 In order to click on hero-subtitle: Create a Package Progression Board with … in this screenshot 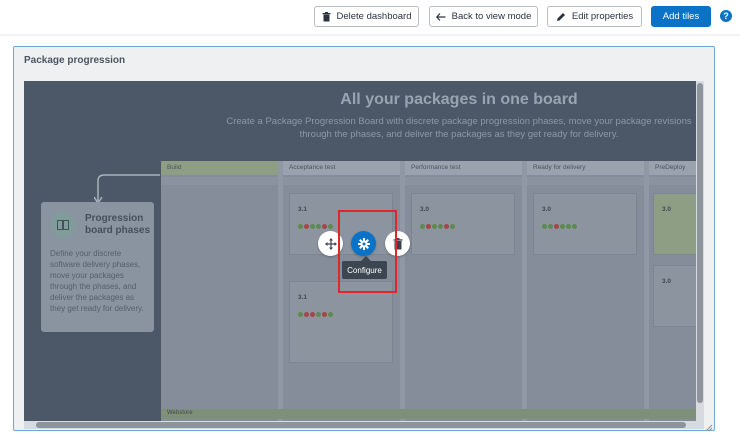, I will do `click(459, 128)`.